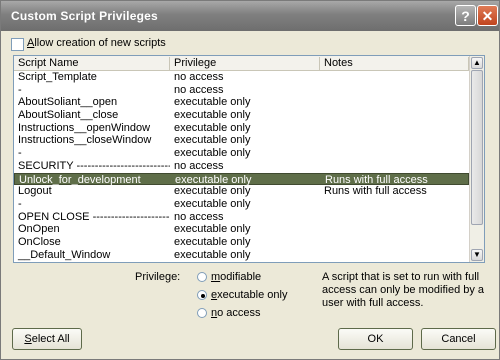  I want to click on table-row: Instructions__closeWindow executable only, so click(241, 140).